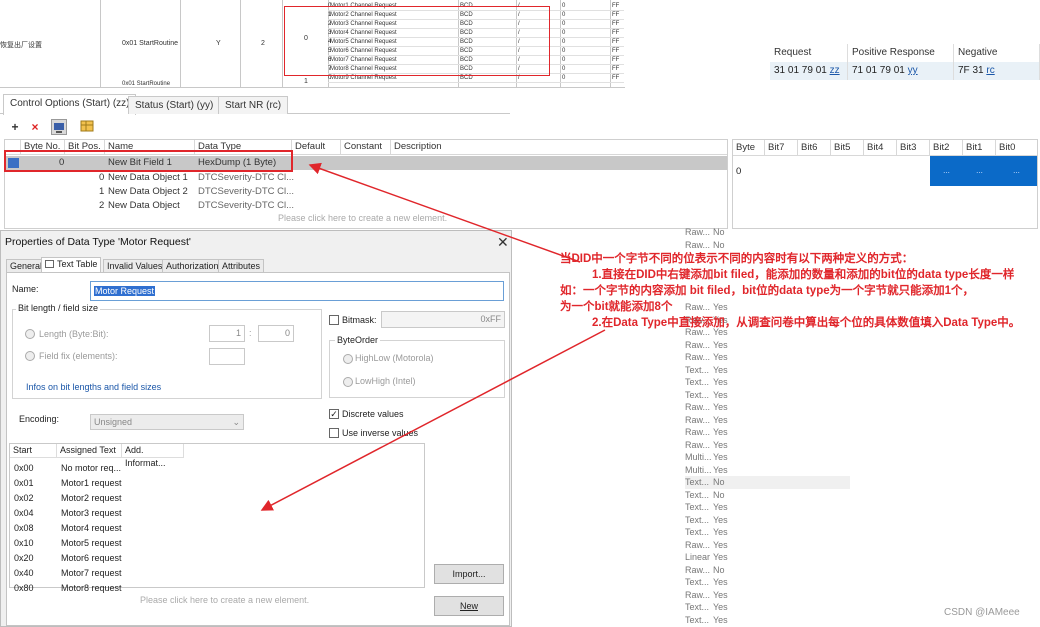  Describe the element at coordinates (982, 612) in the screenshot. I see `watermark: CSDN @IAMeee` at that location.